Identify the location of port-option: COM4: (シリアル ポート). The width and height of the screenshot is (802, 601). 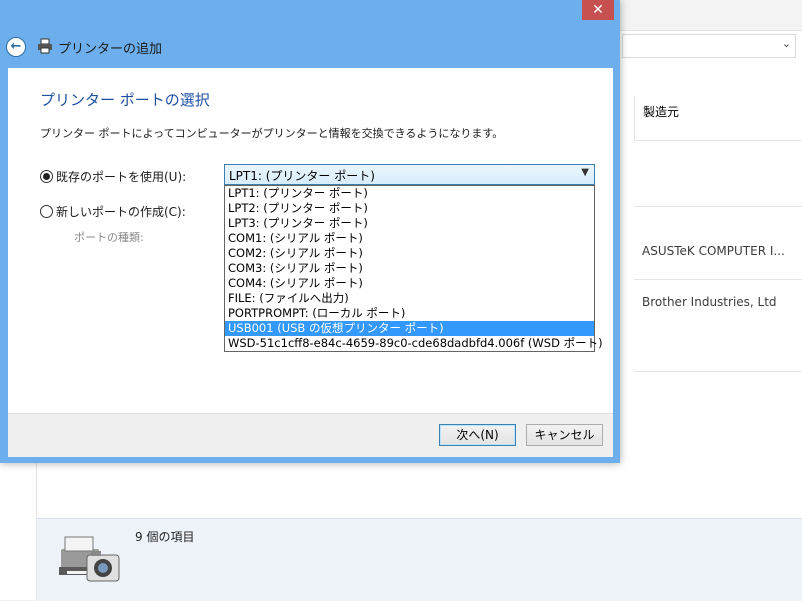
(409, 283).